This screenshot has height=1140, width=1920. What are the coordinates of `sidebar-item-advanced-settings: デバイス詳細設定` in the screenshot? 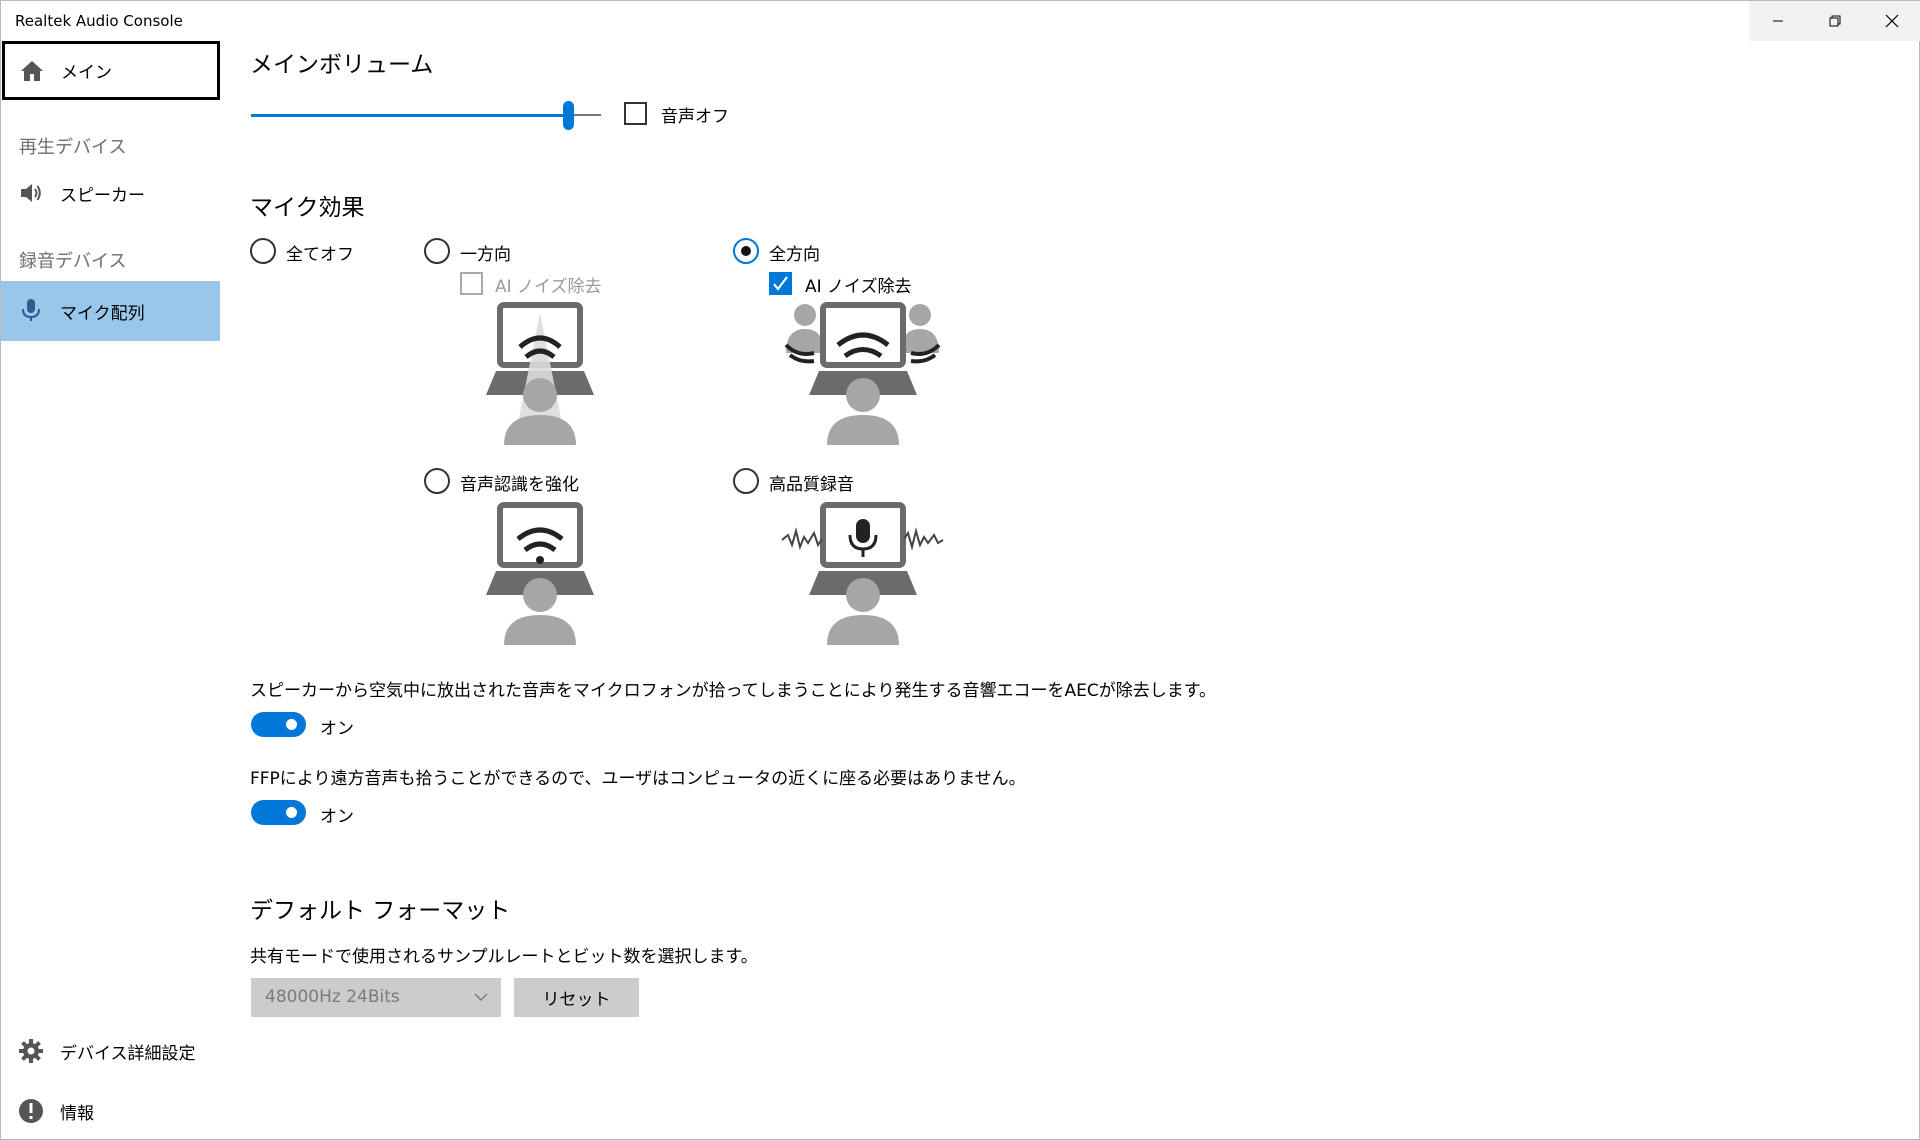 It's located at (110, 1051).